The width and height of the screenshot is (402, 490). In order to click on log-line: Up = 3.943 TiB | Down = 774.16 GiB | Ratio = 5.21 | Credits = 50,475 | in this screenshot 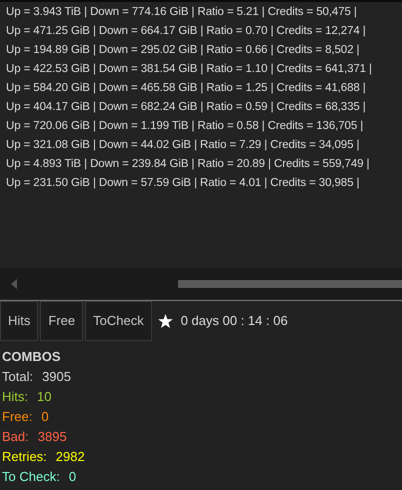, I will do `click(181, 12)`.